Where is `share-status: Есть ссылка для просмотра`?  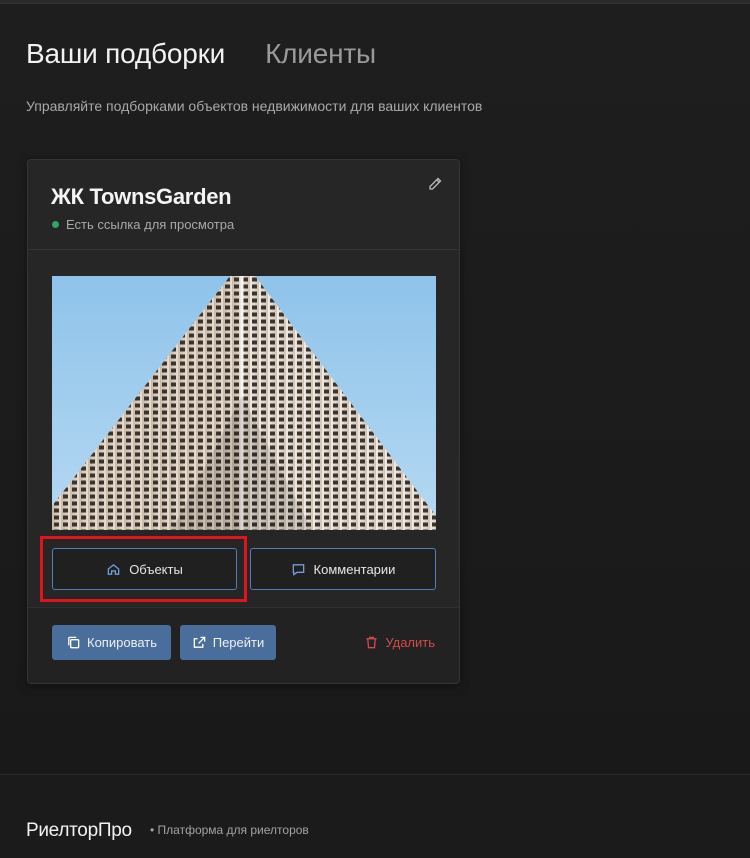
share-status: Есть ссылка для просмотра is located at coordinates (143, 224).